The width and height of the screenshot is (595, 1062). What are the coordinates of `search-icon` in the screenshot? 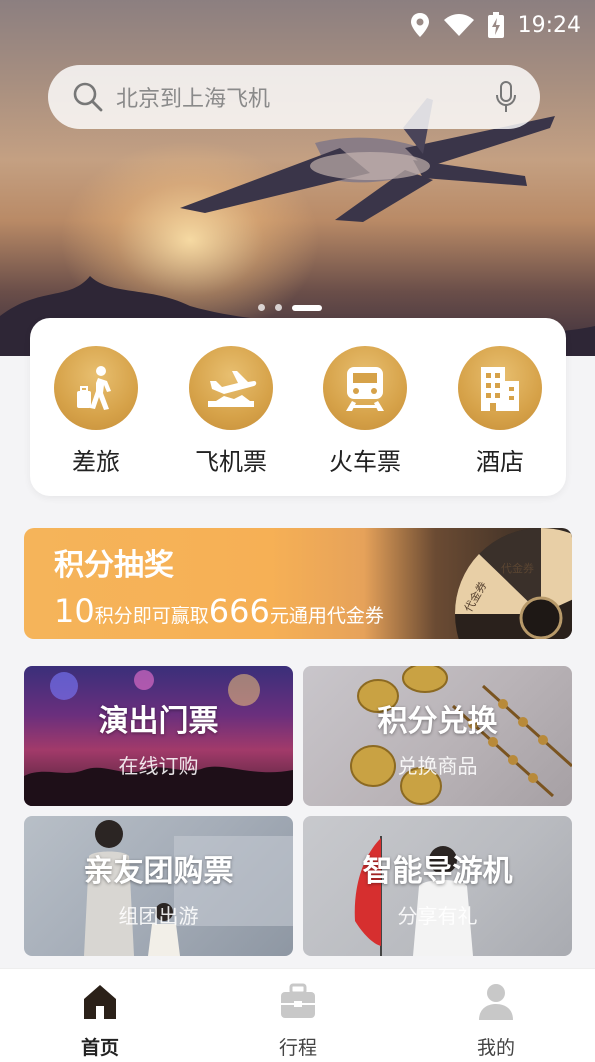 It's located at (88, 97).